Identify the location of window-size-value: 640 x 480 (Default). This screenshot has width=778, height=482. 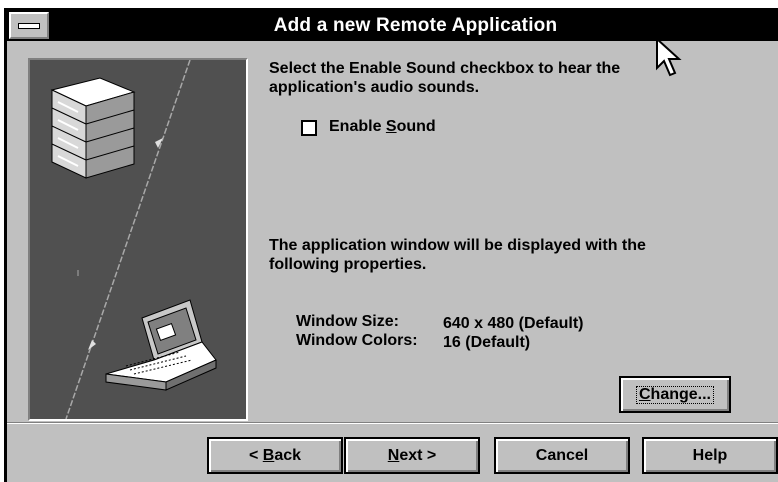
(513, 323).